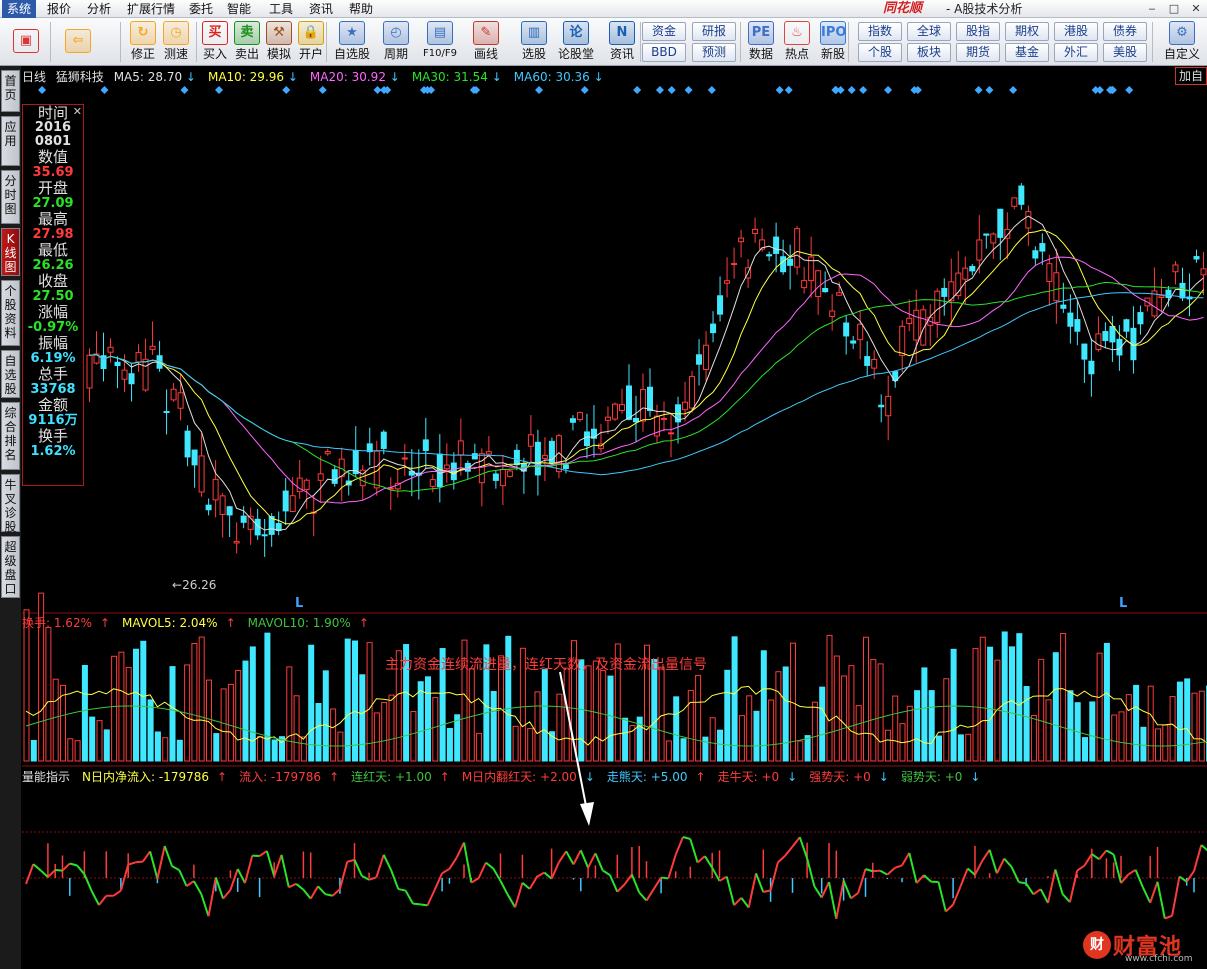 The image size is (1207, 969). I want to click on toolbar-stopwatch-button: ◷ 测速, so click(176, 42).